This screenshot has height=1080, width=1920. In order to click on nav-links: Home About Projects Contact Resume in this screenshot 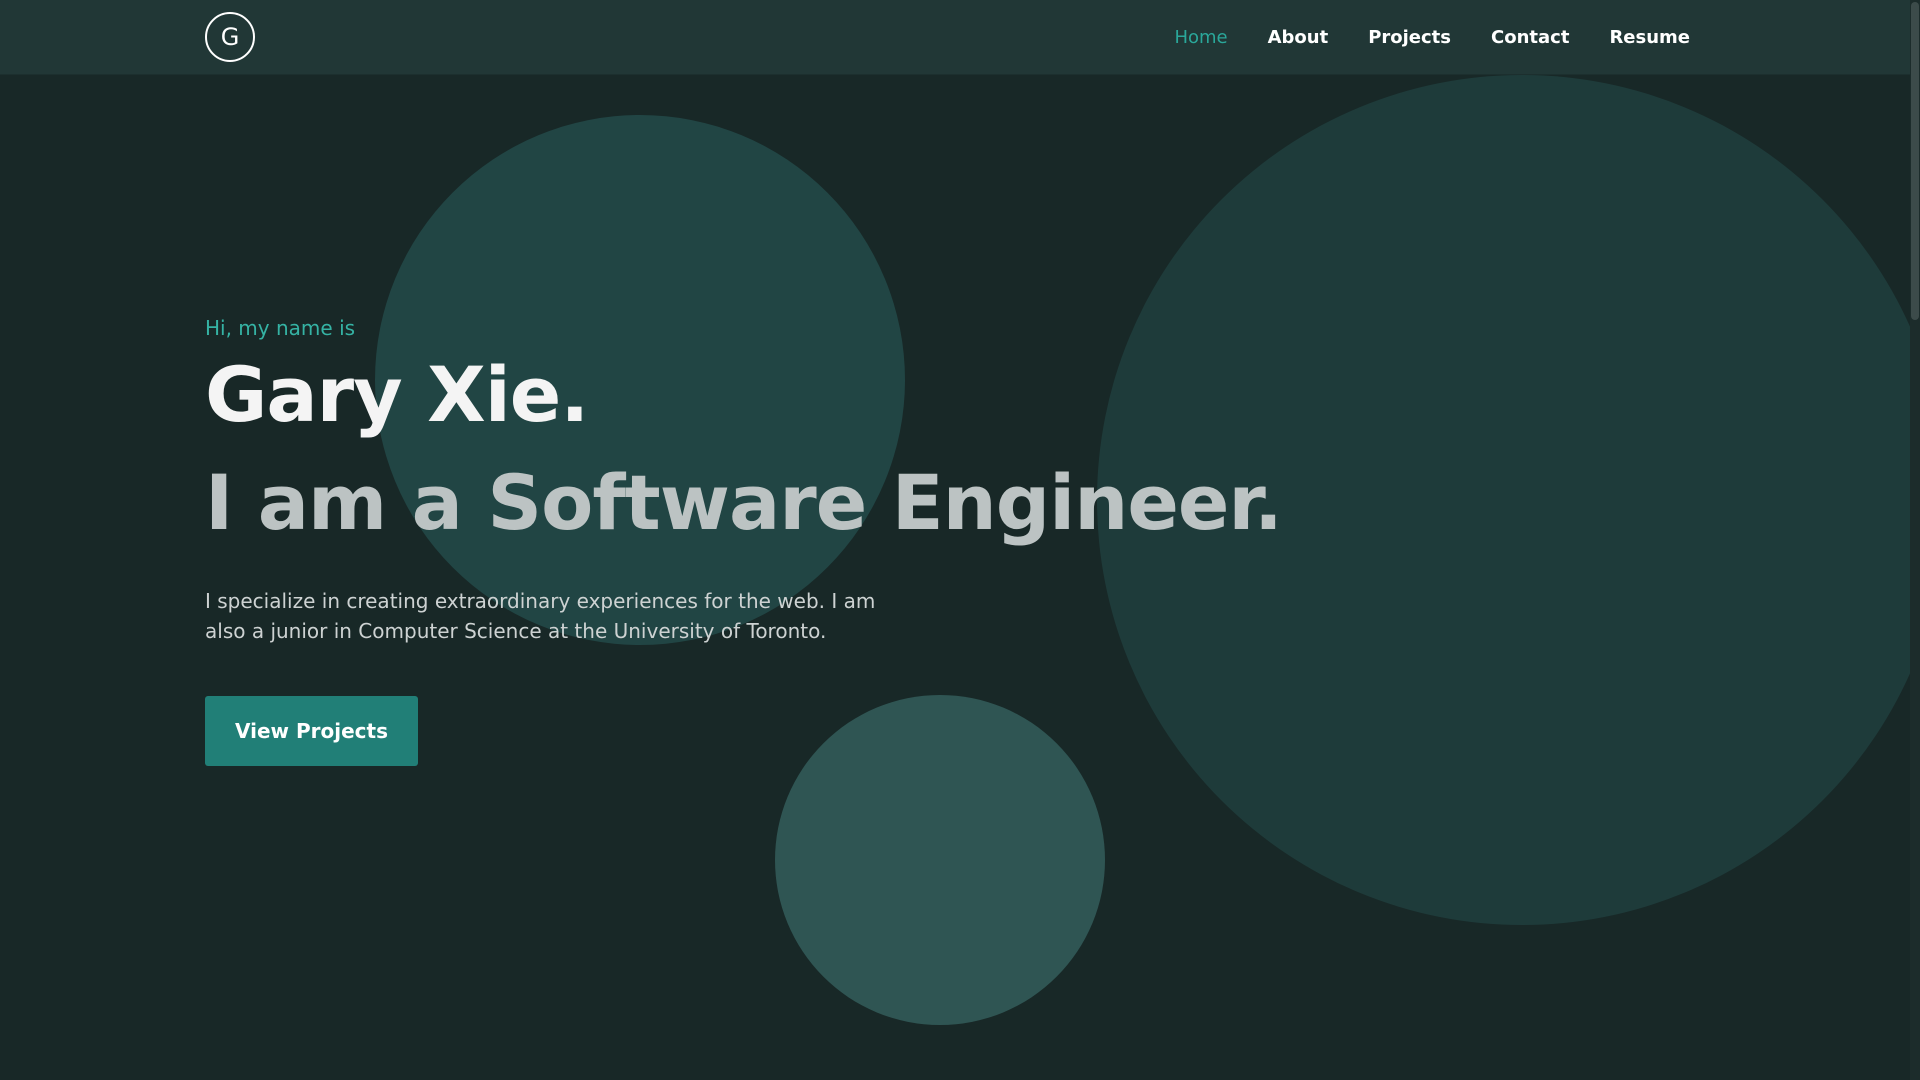, I will do `click(1432, 37)`.